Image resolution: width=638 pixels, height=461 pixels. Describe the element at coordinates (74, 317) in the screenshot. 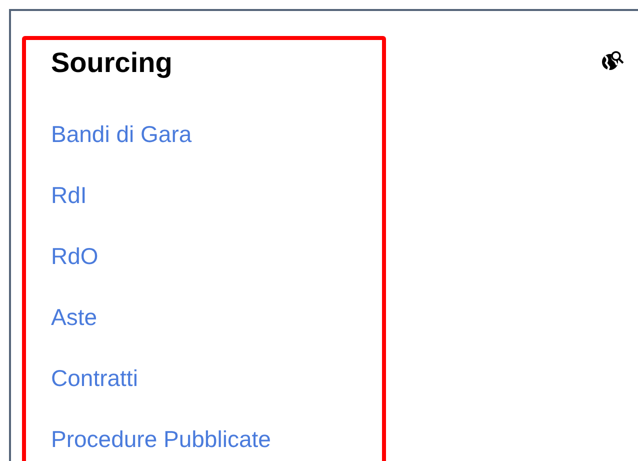

I see `nav-link: Aste` at that location.